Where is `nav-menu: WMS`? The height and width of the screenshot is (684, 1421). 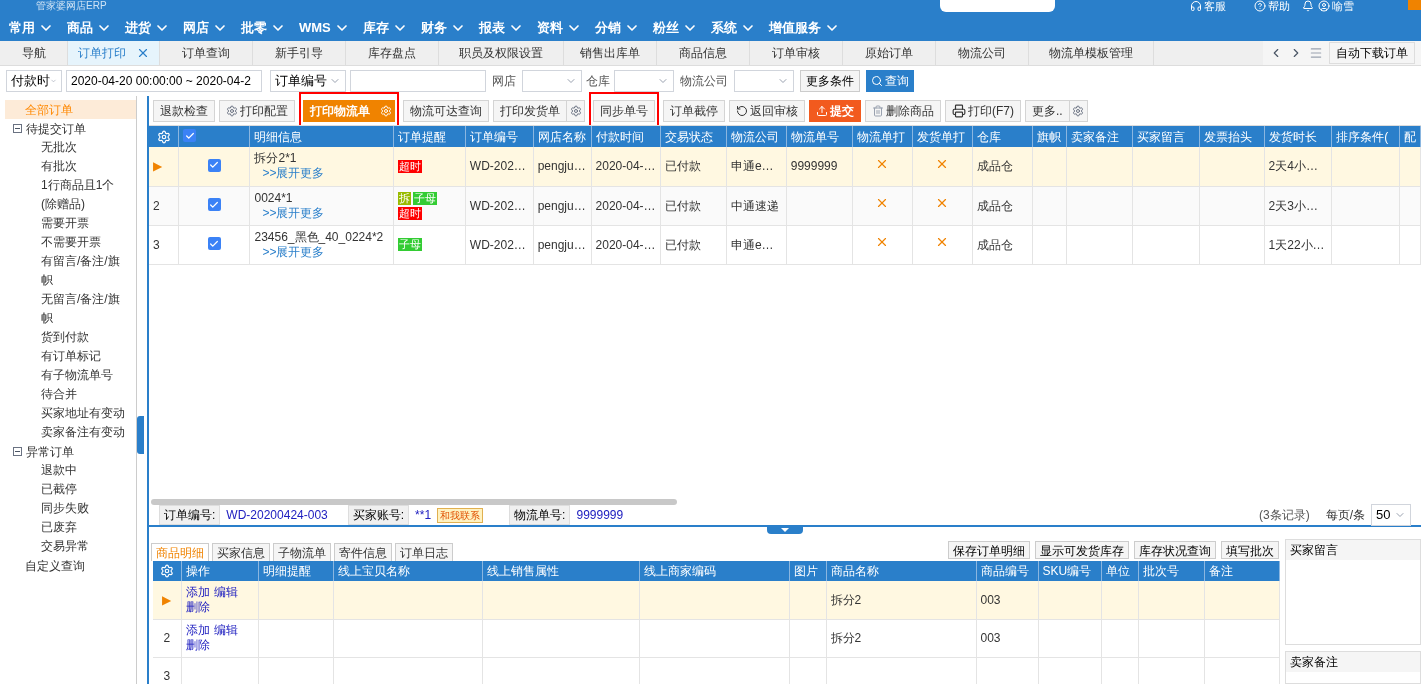
nav-menu: WMS is located at coordinates (324, 27).